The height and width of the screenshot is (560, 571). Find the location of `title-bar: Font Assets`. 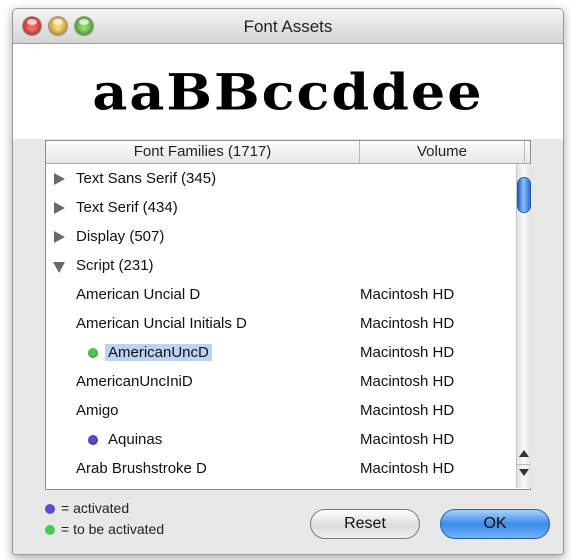

title-bar: Font Assets is located at coordinates (288, 26).